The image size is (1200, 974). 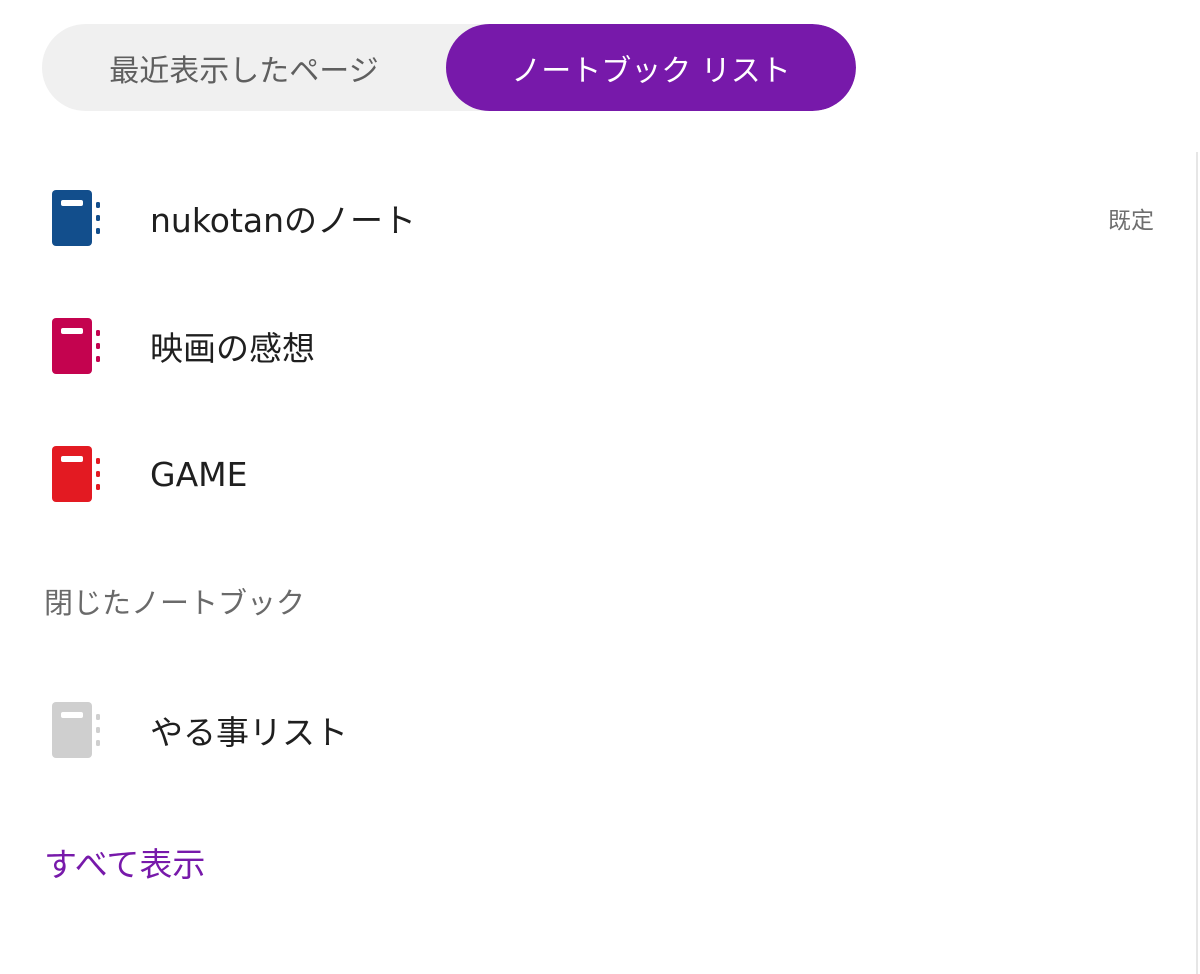 What do you see at coordinates (1197, 563) in the screenshot?
I see `scrollbar` at bounding box center [1197, 563].